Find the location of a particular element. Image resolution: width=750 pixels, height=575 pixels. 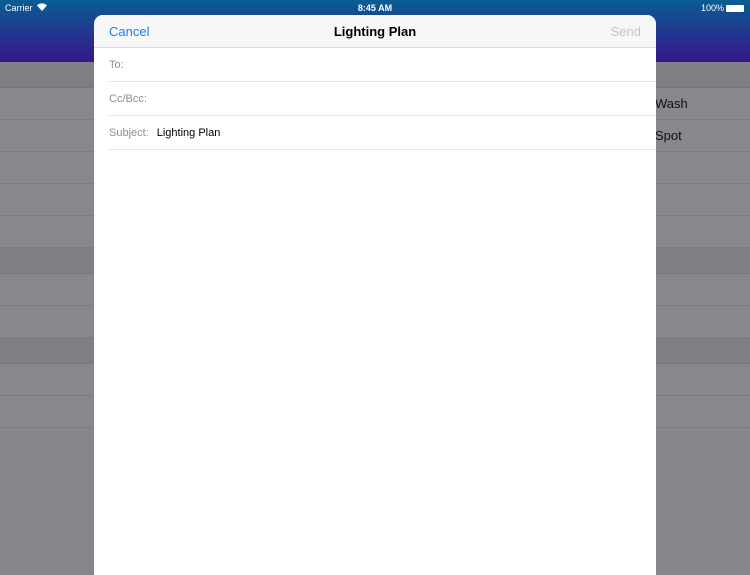

status-bar: Carrier 8:45 AM 100% is located at coordinates (375, 7).